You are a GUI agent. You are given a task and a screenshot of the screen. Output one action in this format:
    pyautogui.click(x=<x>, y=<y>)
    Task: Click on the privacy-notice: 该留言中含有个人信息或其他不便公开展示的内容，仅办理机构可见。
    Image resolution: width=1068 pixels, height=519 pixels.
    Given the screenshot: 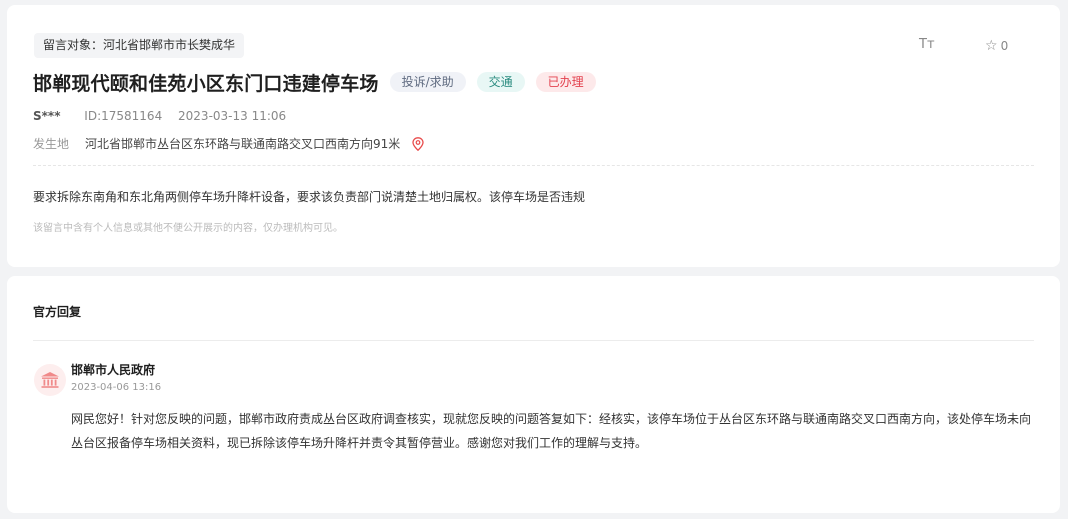 What is the action you would take?
    pyautogui.click(x=188, y=228)
    